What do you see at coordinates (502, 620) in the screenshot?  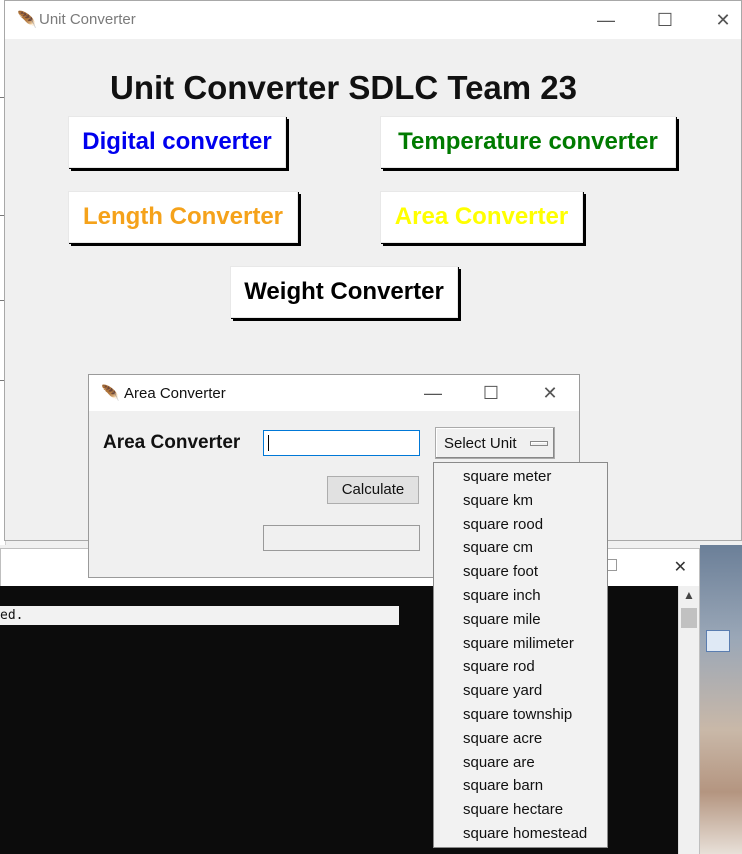 I see `dropdown-item: square mile` at bounding box center [502, 620].